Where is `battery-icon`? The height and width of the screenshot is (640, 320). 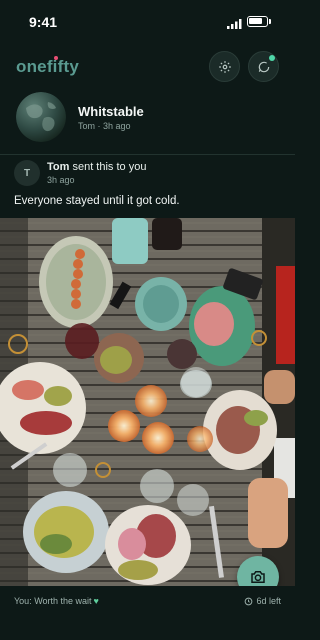
battery-icon is located at coordinates (257, 21).